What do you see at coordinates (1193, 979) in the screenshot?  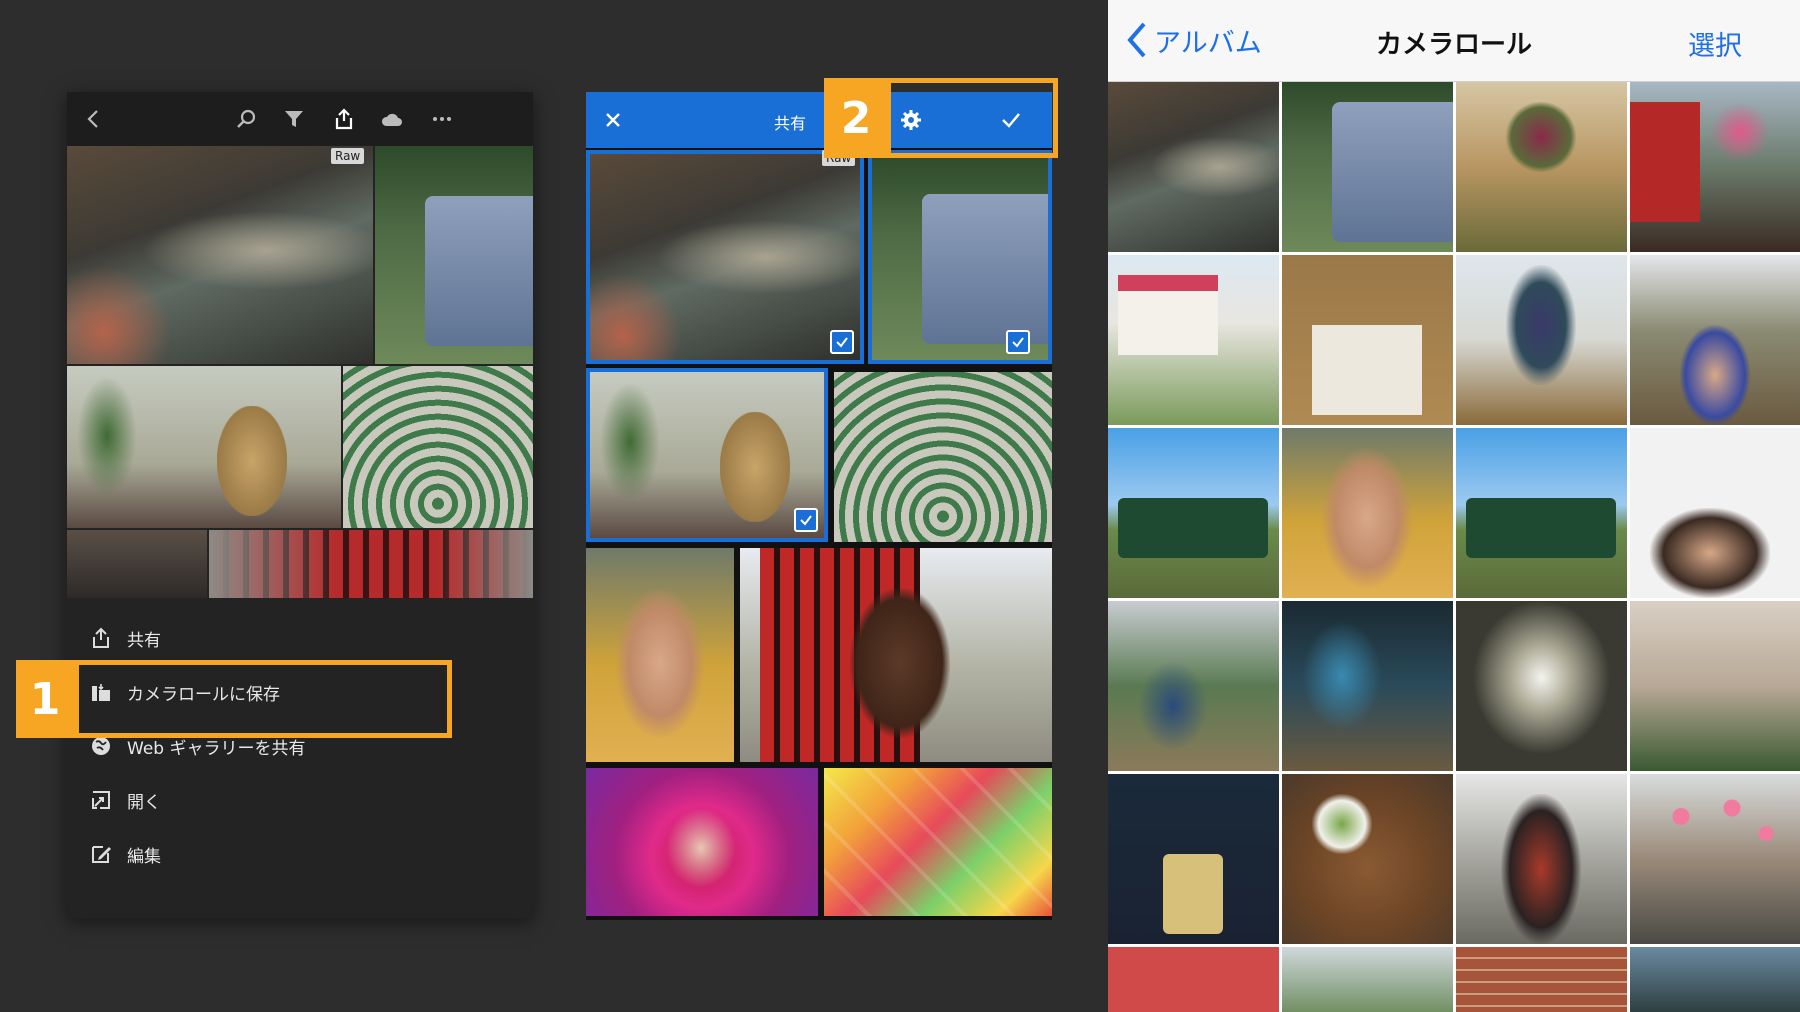 I see `thumb-red-door` at bounding box center [1193, 979].